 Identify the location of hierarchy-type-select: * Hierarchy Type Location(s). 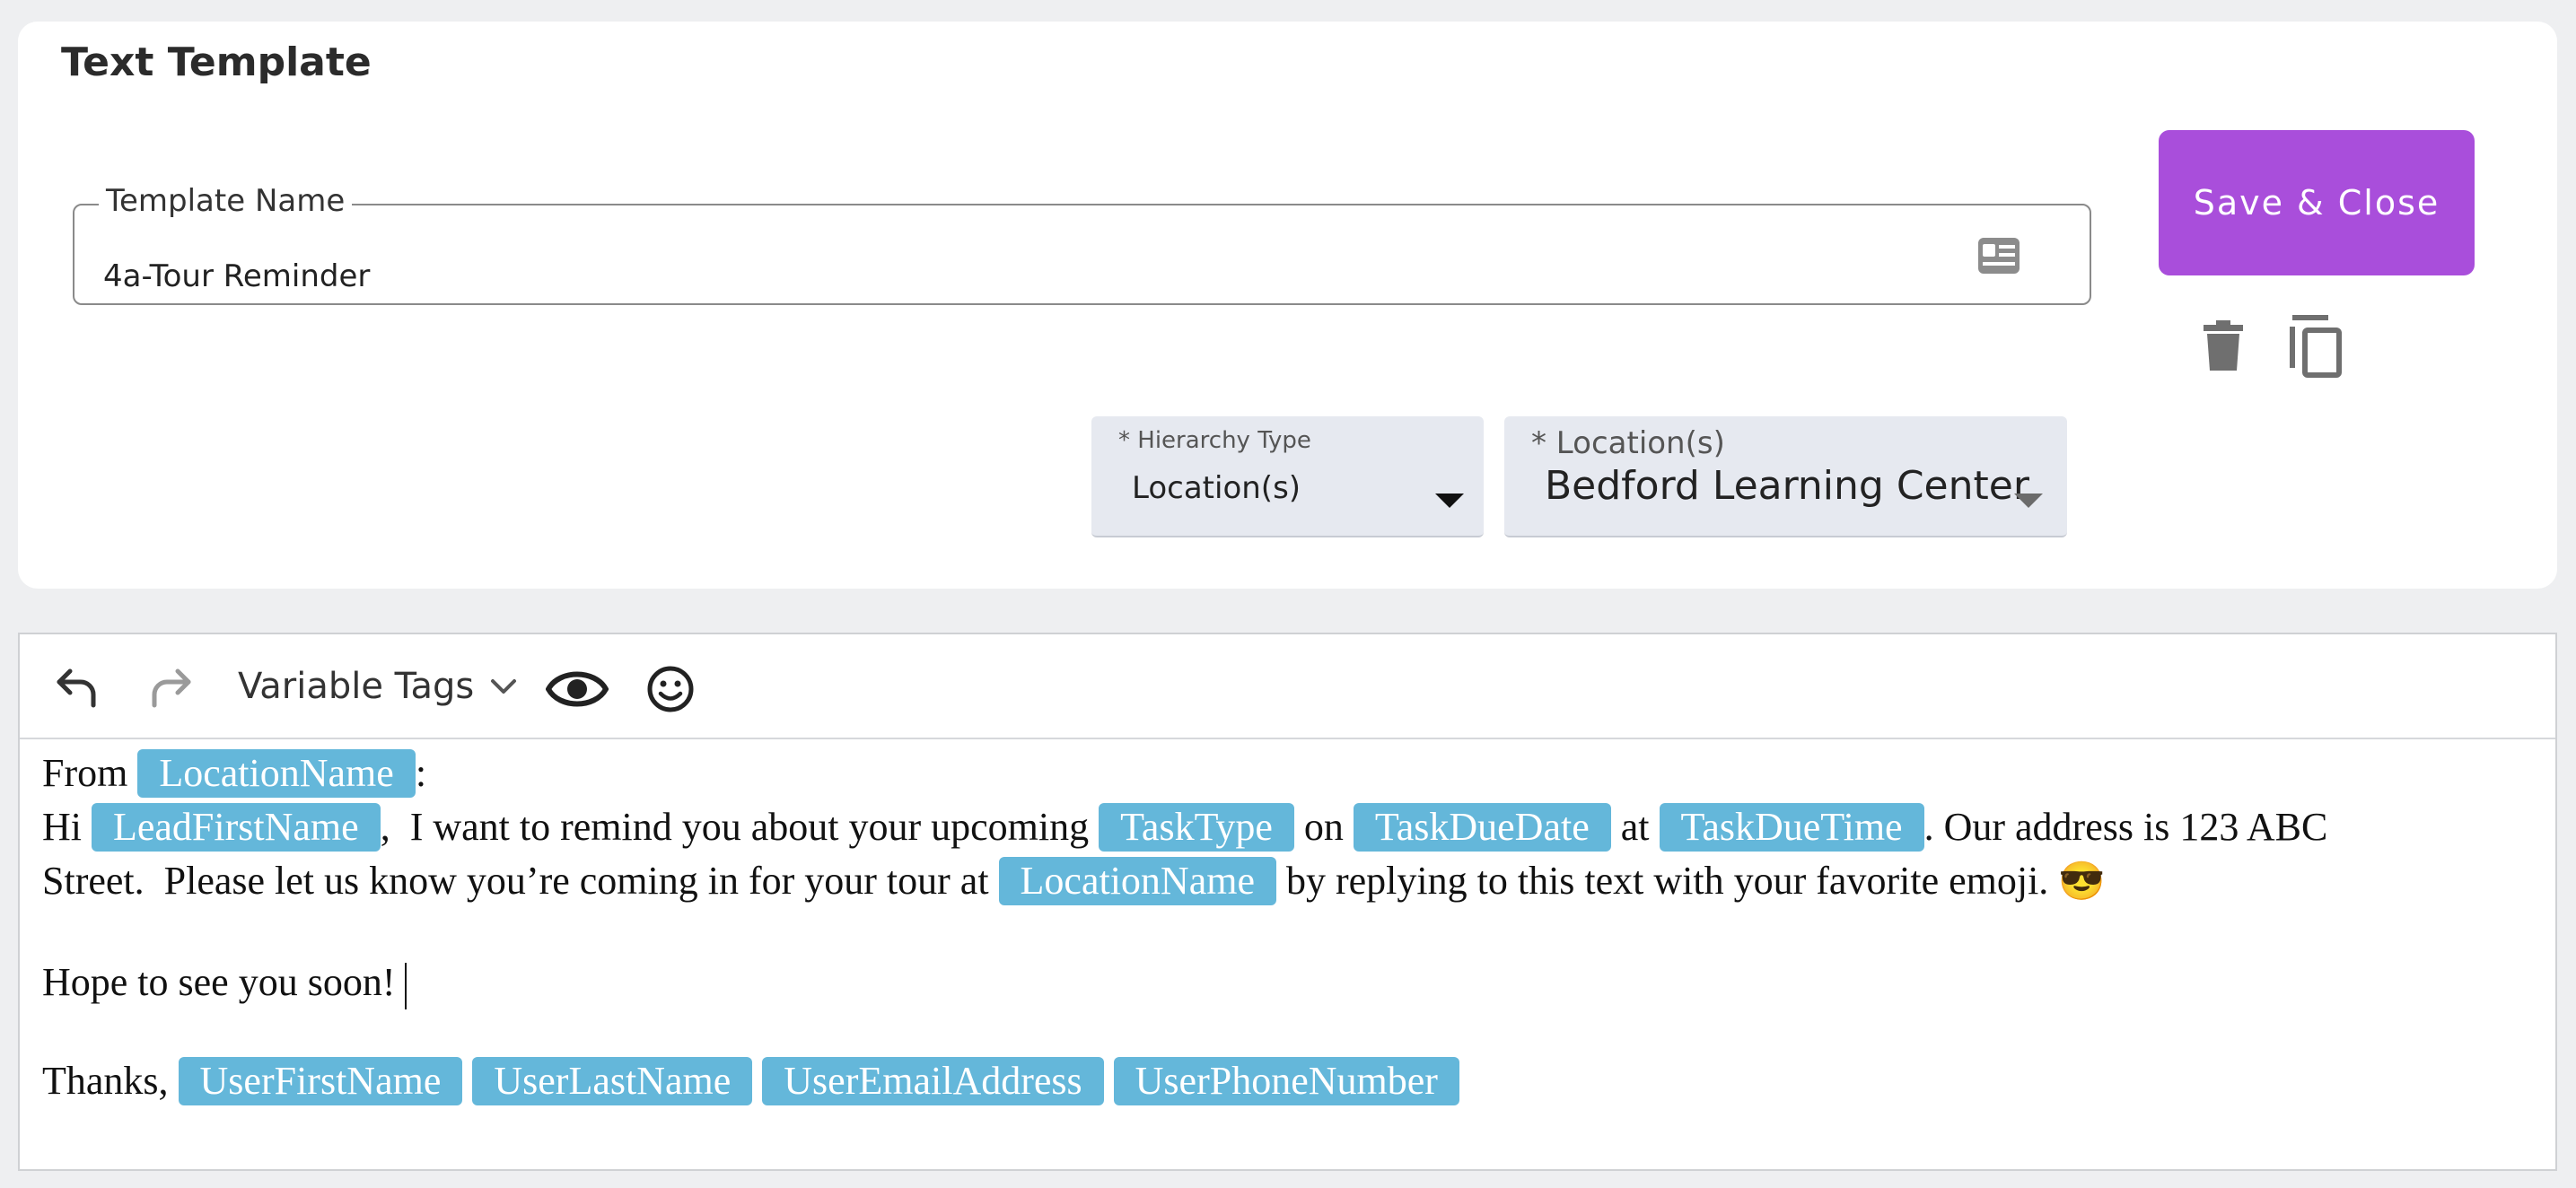
(1287, 476).